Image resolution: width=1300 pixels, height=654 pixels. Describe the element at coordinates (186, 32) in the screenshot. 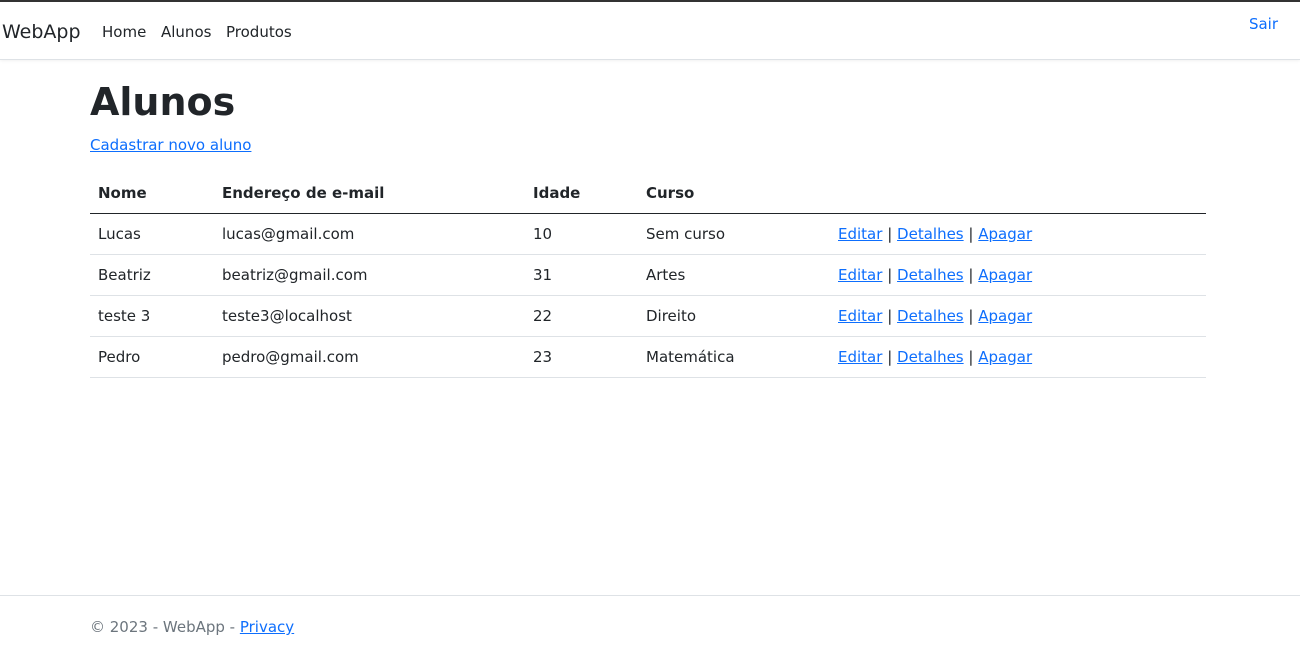

I see `nav-link-alunos: Alunos` at that location.